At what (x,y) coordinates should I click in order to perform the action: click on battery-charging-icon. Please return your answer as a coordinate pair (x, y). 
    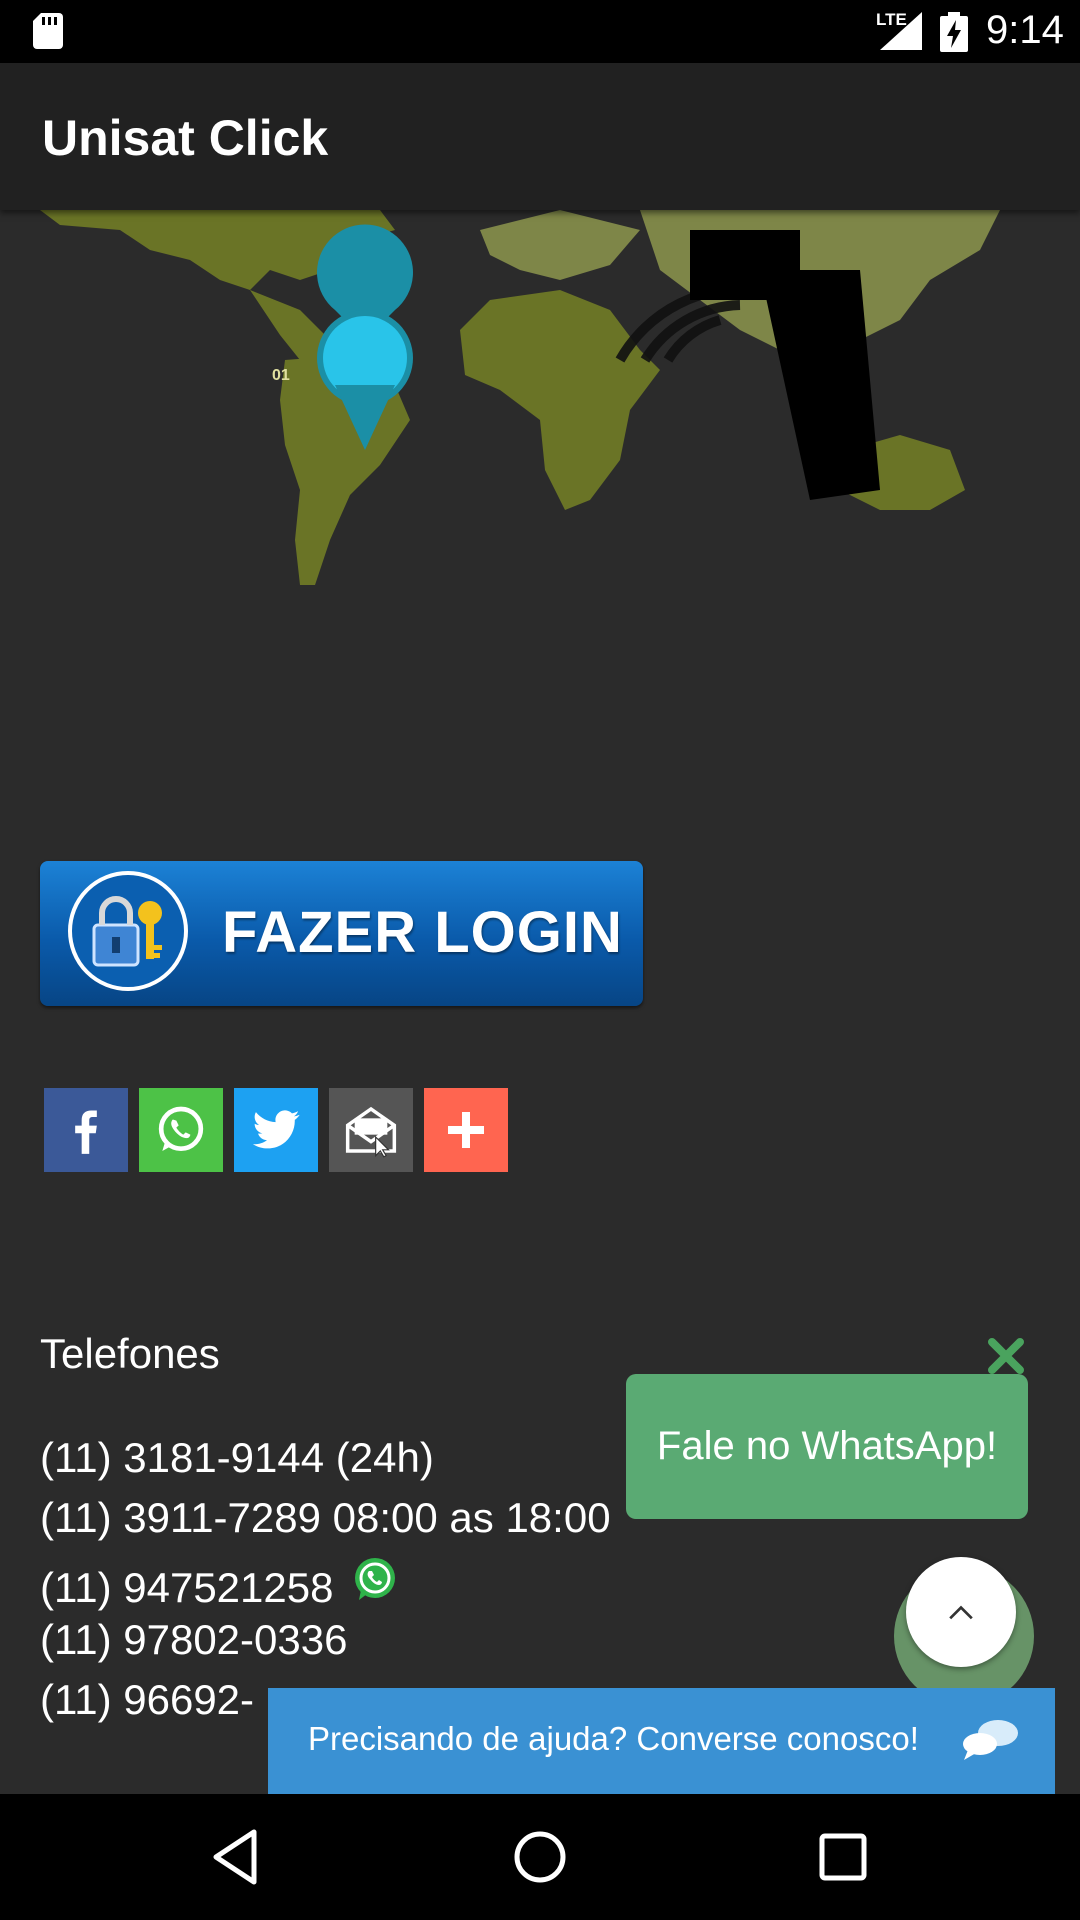
    Looking at the image, I should click on (954, 32).